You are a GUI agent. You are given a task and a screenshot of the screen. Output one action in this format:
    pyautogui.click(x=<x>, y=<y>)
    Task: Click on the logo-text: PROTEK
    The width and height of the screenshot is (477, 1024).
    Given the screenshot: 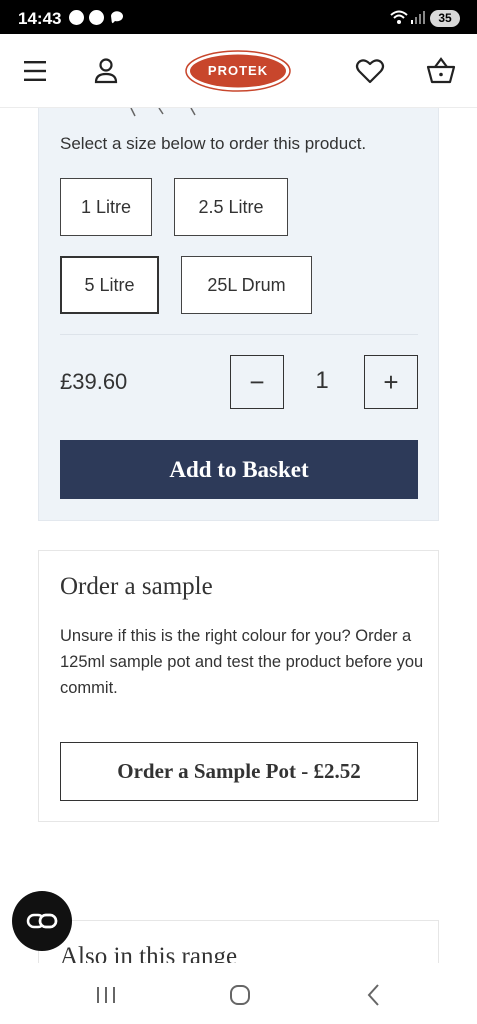 What is the action you would take?
    pyautogui.click(x=238, y=70)
    